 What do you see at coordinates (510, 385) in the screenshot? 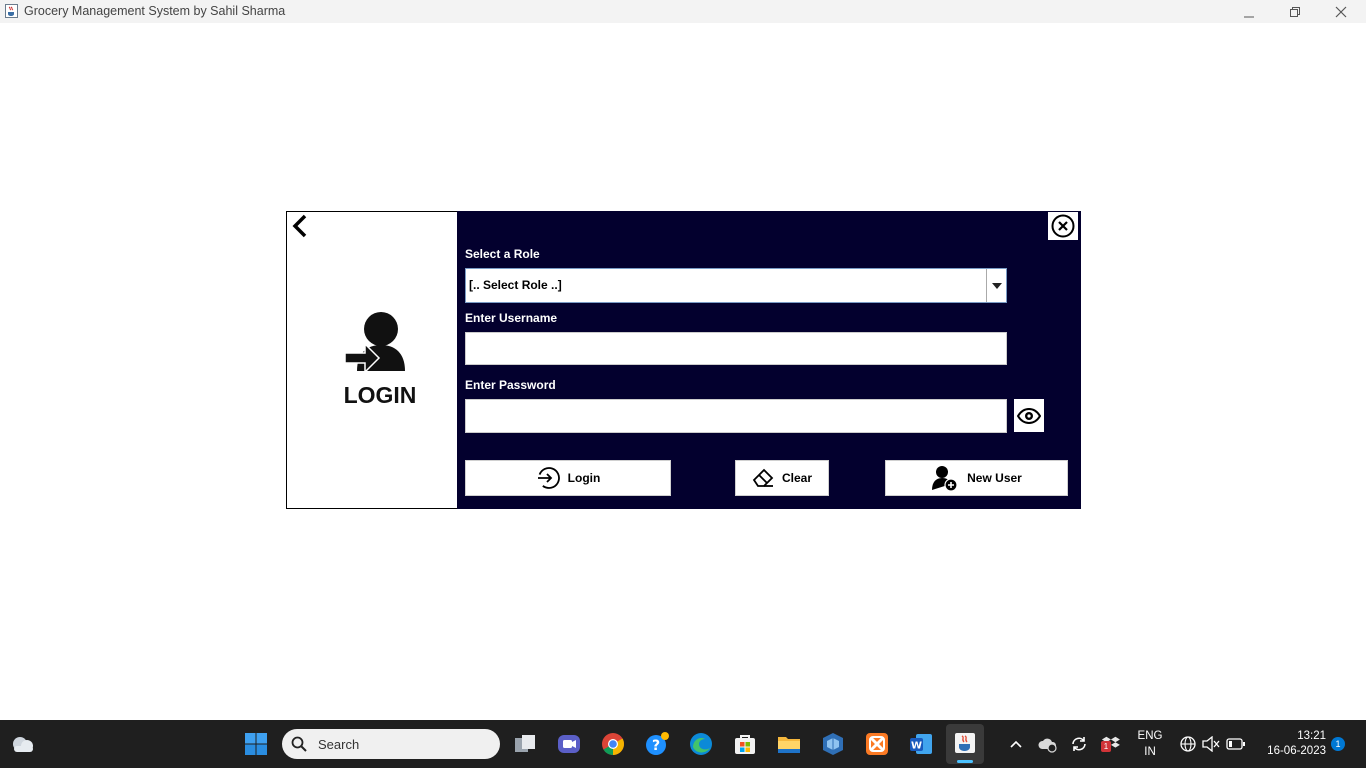
I see `password-label: Enter Password` at bounding box center [510, 385].